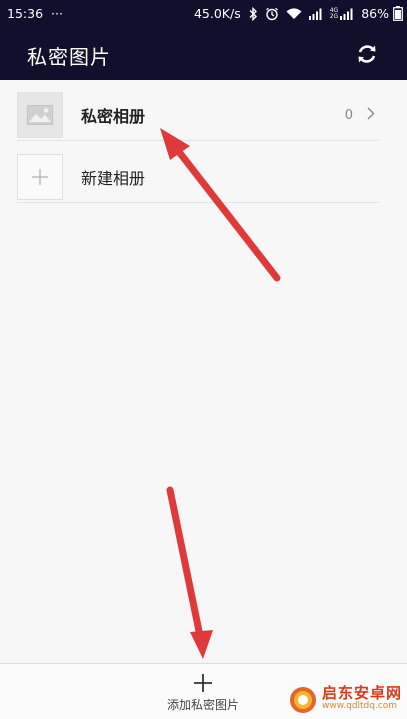  I want to click on battery-percent: 86%, so click(375, 13).